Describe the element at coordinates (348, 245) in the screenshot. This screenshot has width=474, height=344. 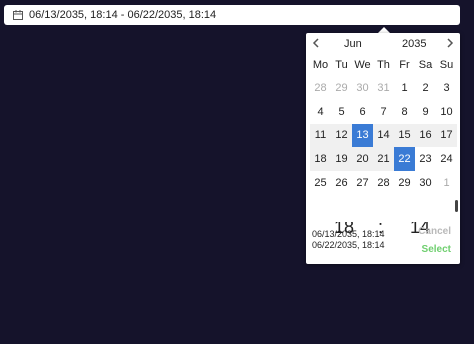
I see `range-end-text: 06/22/2035, 18:14` at that location.